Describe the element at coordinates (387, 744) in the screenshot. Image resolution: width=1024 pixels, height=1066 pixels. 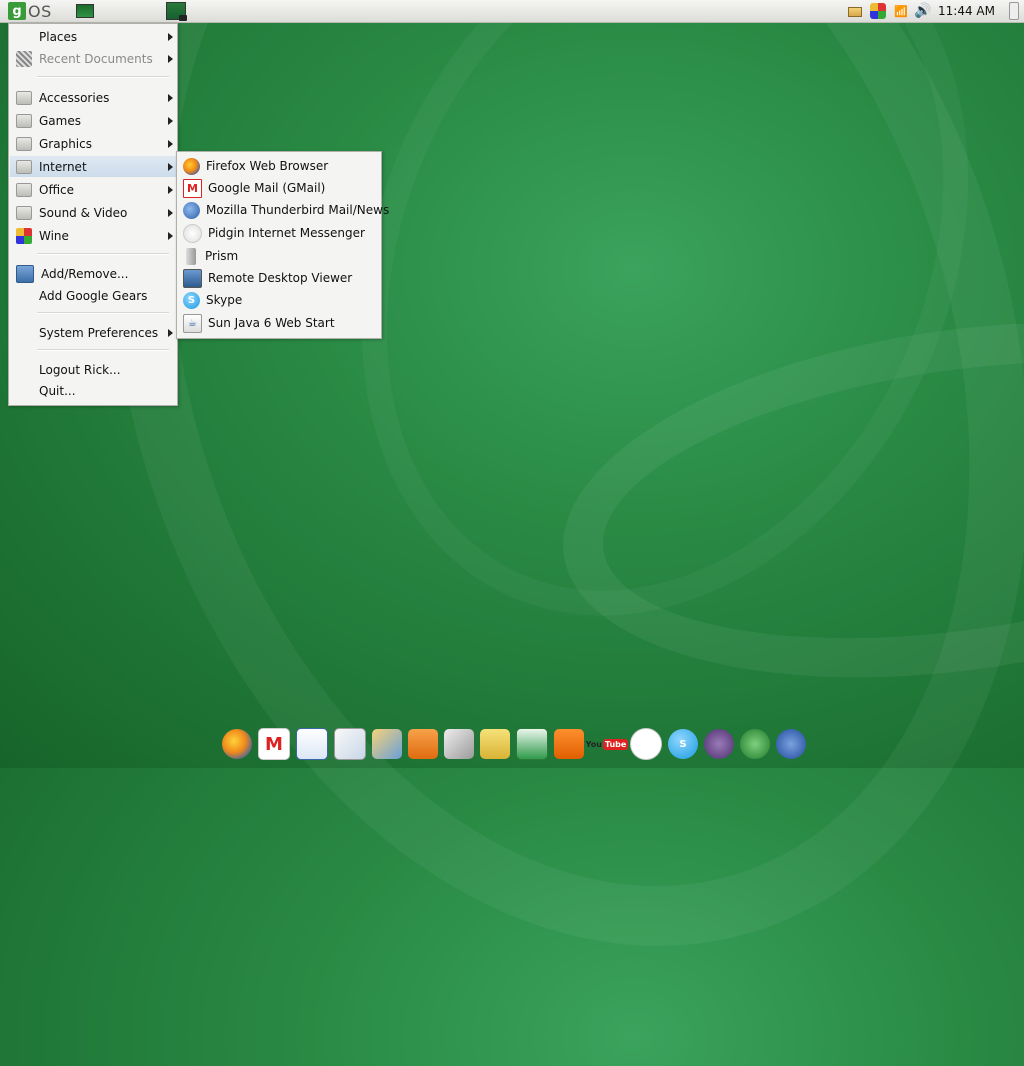
I see `photos-icon` at that location.